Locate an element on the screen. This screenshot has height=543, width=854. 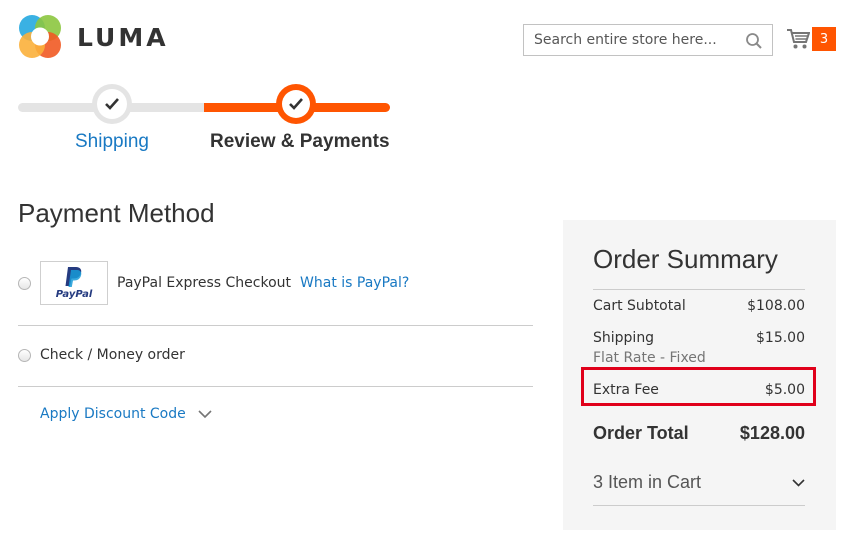
cart-count-badge: 3 is located at coordinates (824, 39).